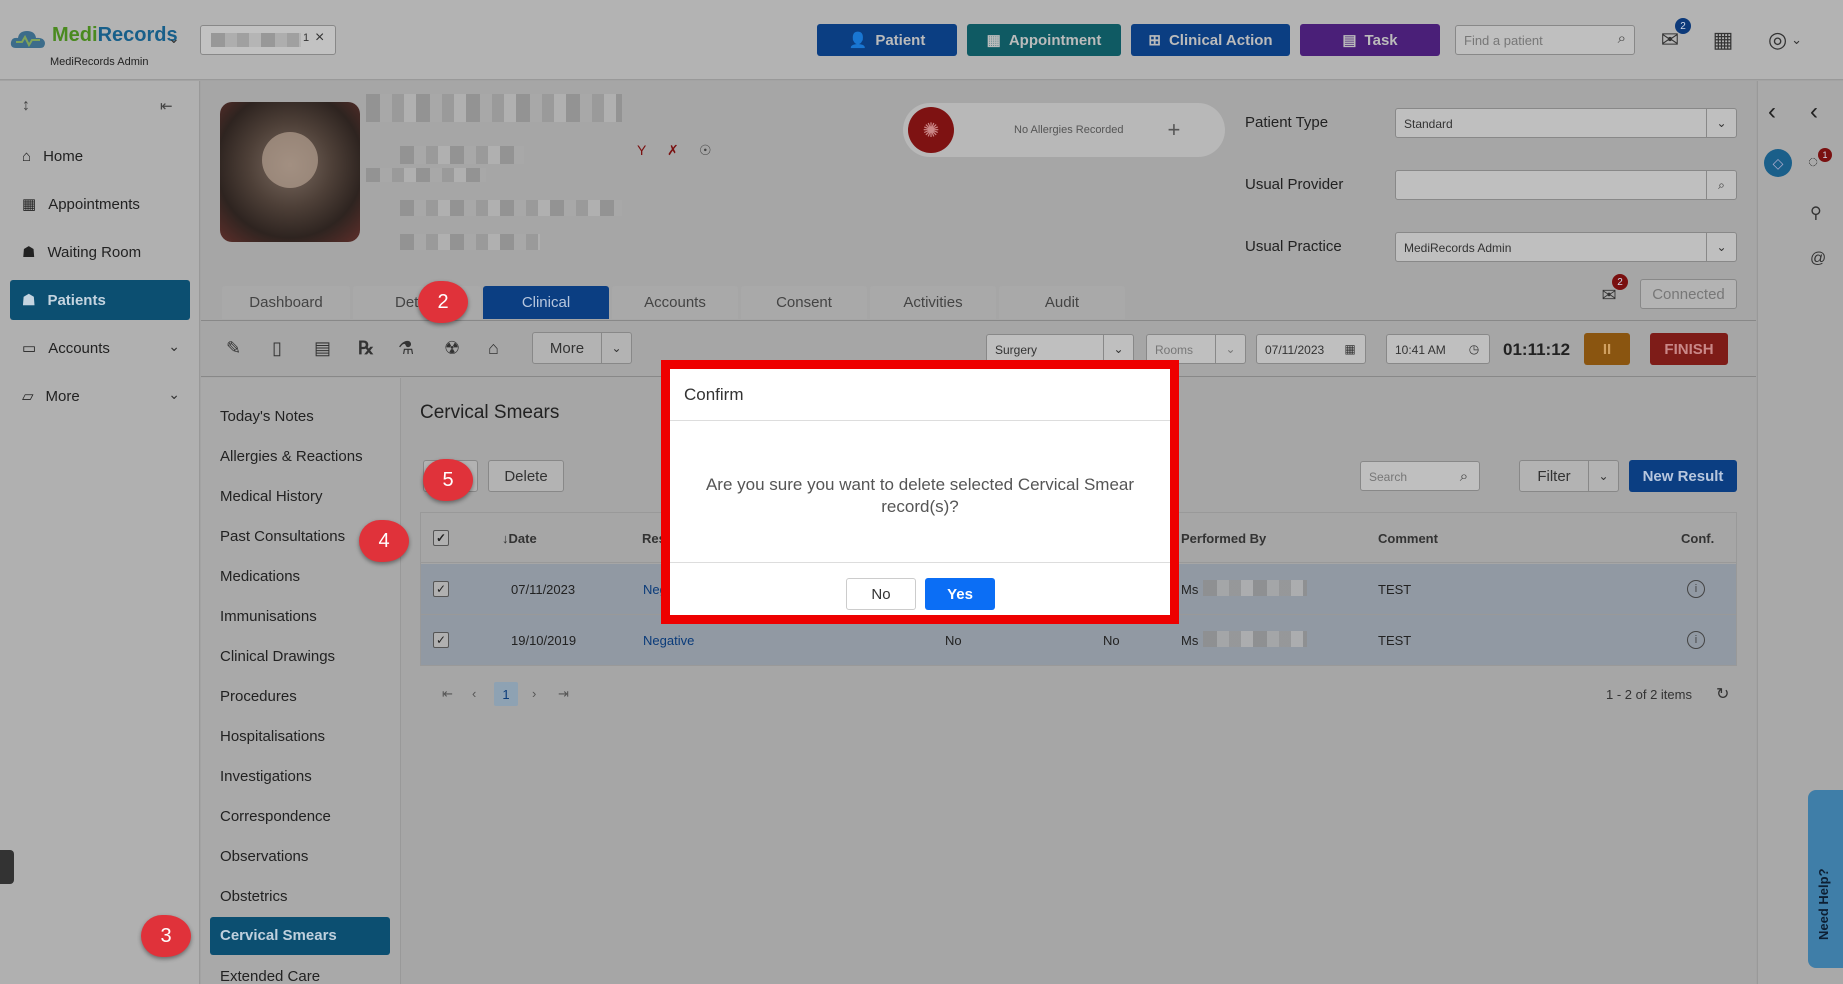 The width and height of the screenshot is (1843, 984). Describe the element at coordinates (546, 302) in the screenshot. I see `tab-clinical: Clinical` at that location.